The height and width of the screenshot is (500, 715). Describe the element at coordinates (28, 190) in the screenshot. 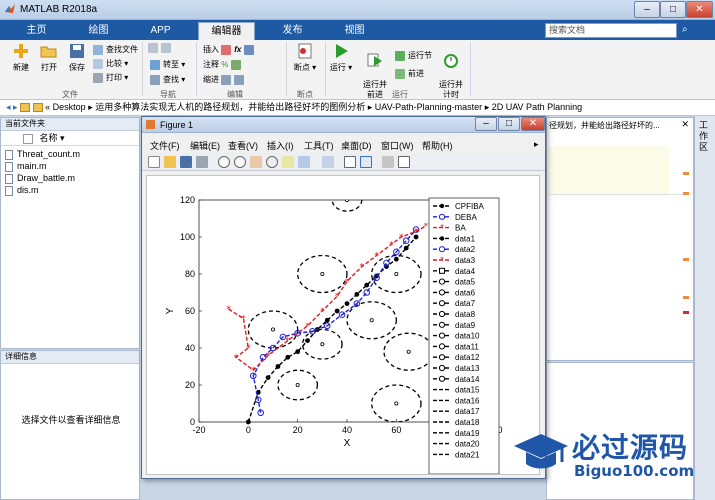

I see `file-name: dis.m` at that location.